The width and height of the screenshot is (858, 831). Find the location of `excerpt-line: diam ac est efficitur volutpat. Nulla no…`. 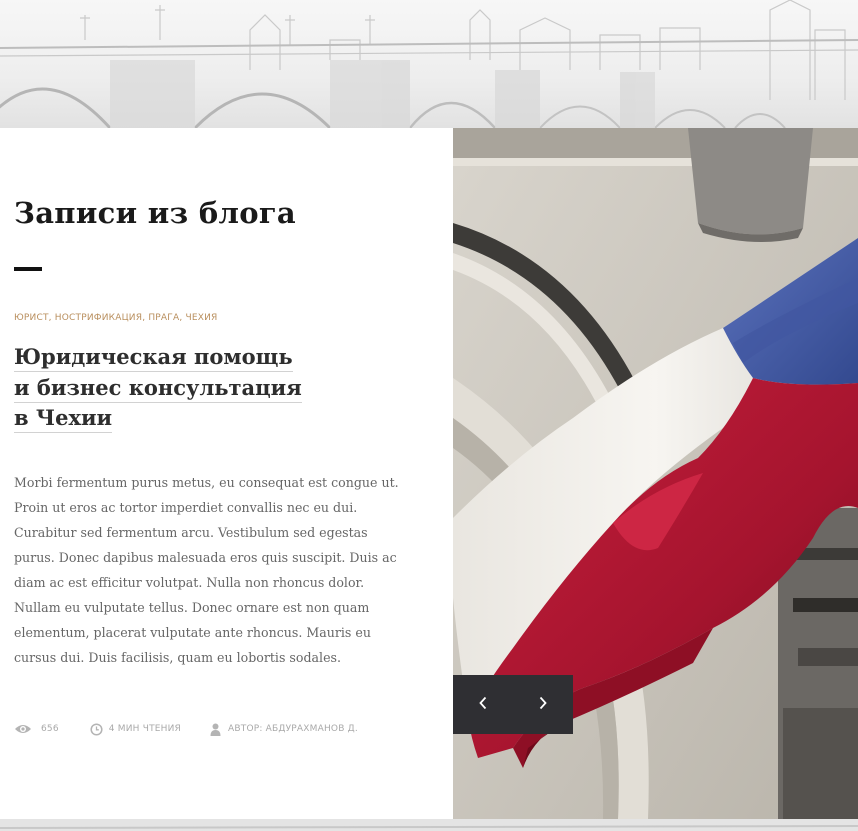

excerpt-line: diam ac est efficitur volutpat. Nulla no… is located at coordinates (189, 582).